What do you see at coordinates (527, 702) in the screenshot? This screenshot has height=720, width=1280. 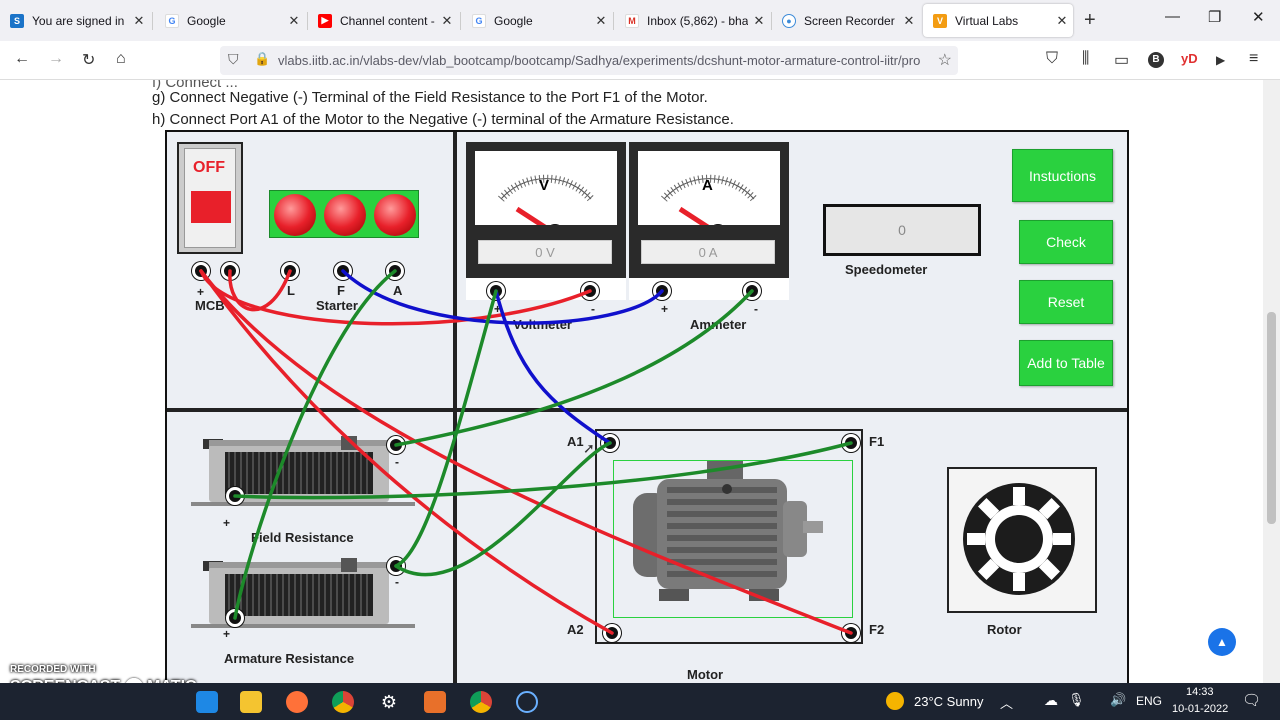 I see `screencast-taskbar-icon` at bounding box center [527, 702].